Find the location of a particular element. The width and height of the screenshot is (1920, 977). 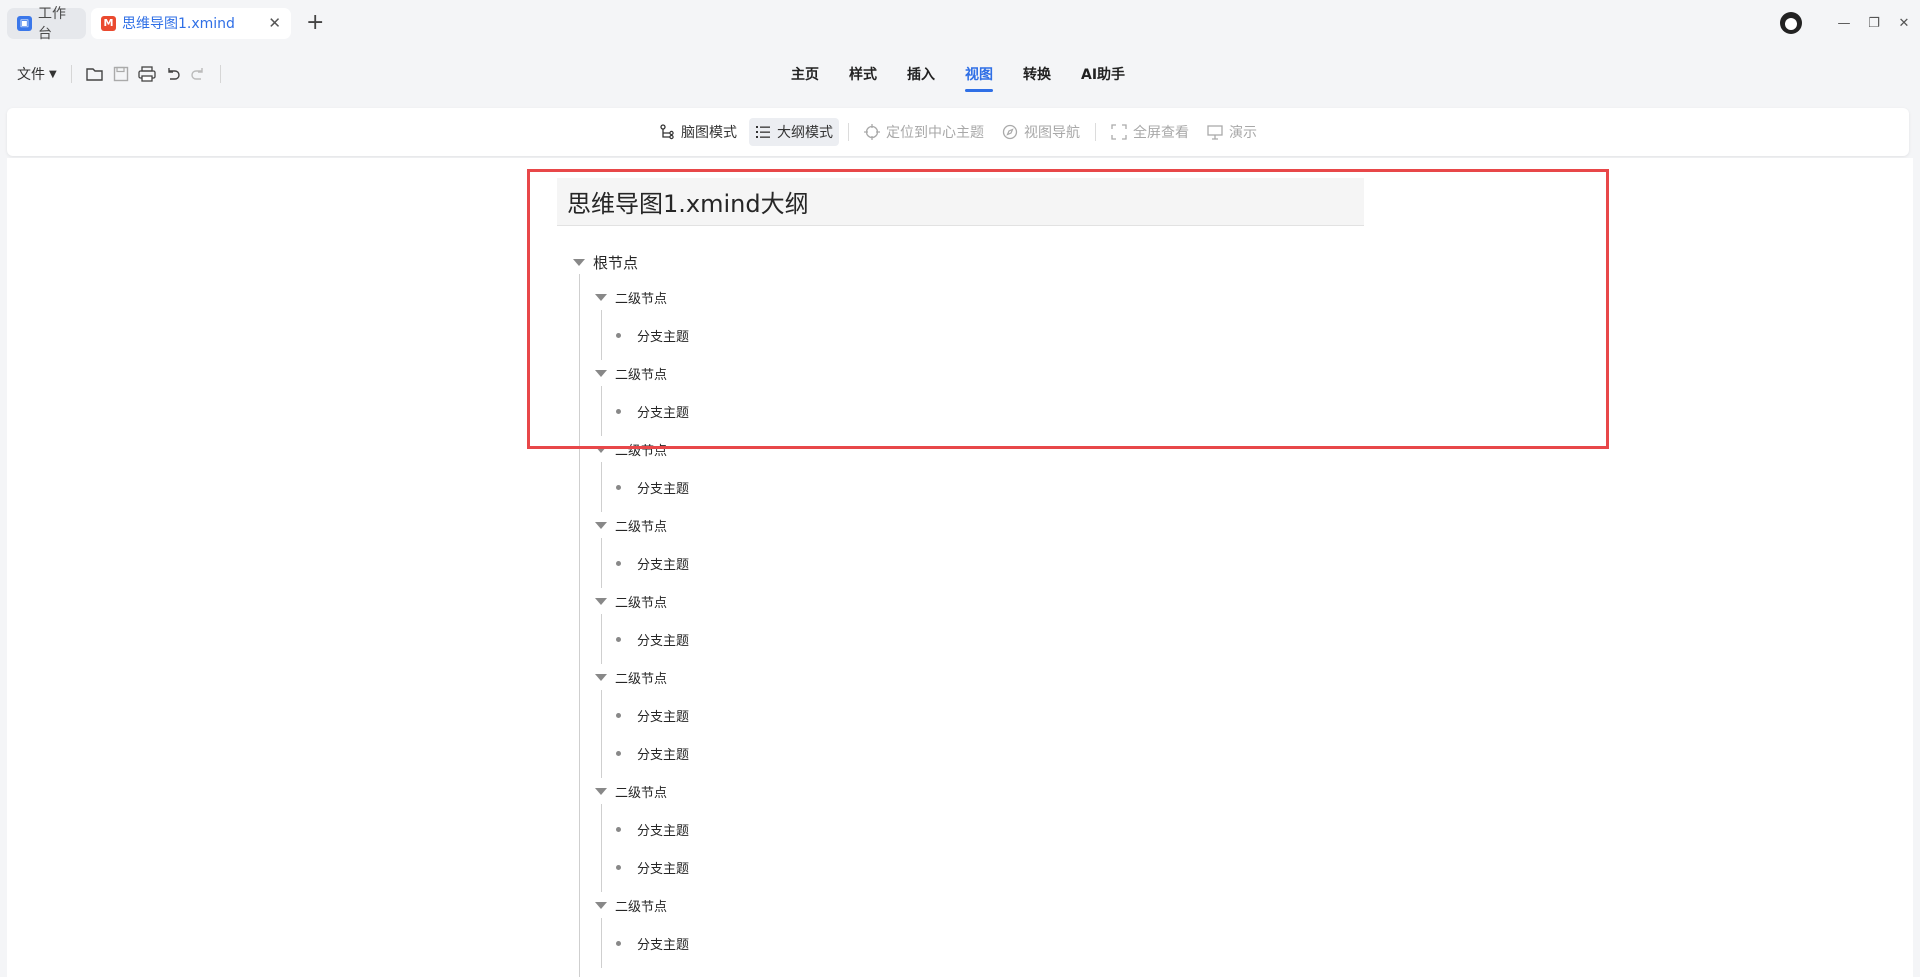

tab-document-label: 思维导图1.xmind is located at coordinates (178, 24).